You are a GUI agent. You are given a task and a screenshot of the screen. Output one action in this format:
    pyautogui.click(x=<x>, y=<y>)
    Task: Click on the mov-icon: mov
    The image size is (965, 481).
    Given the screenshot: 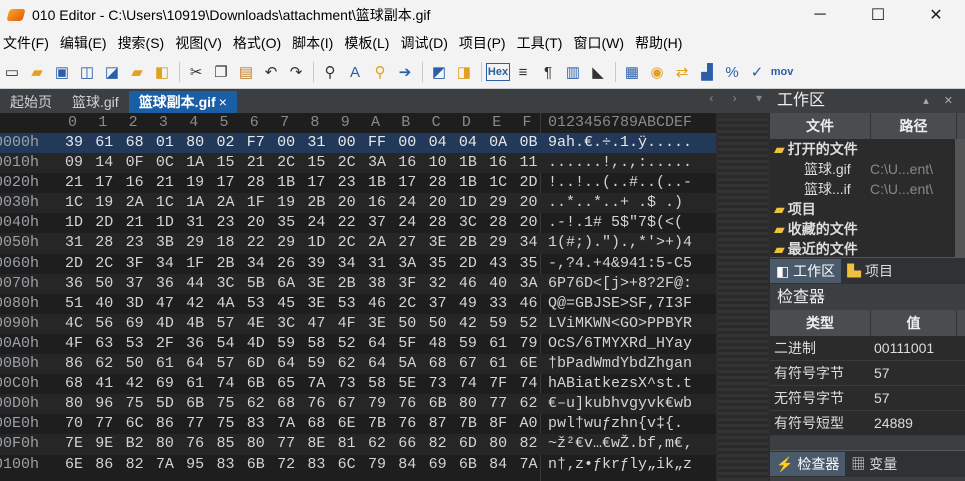 What is the action you would take?
    pyautogui.click(x=782, y=72)
    